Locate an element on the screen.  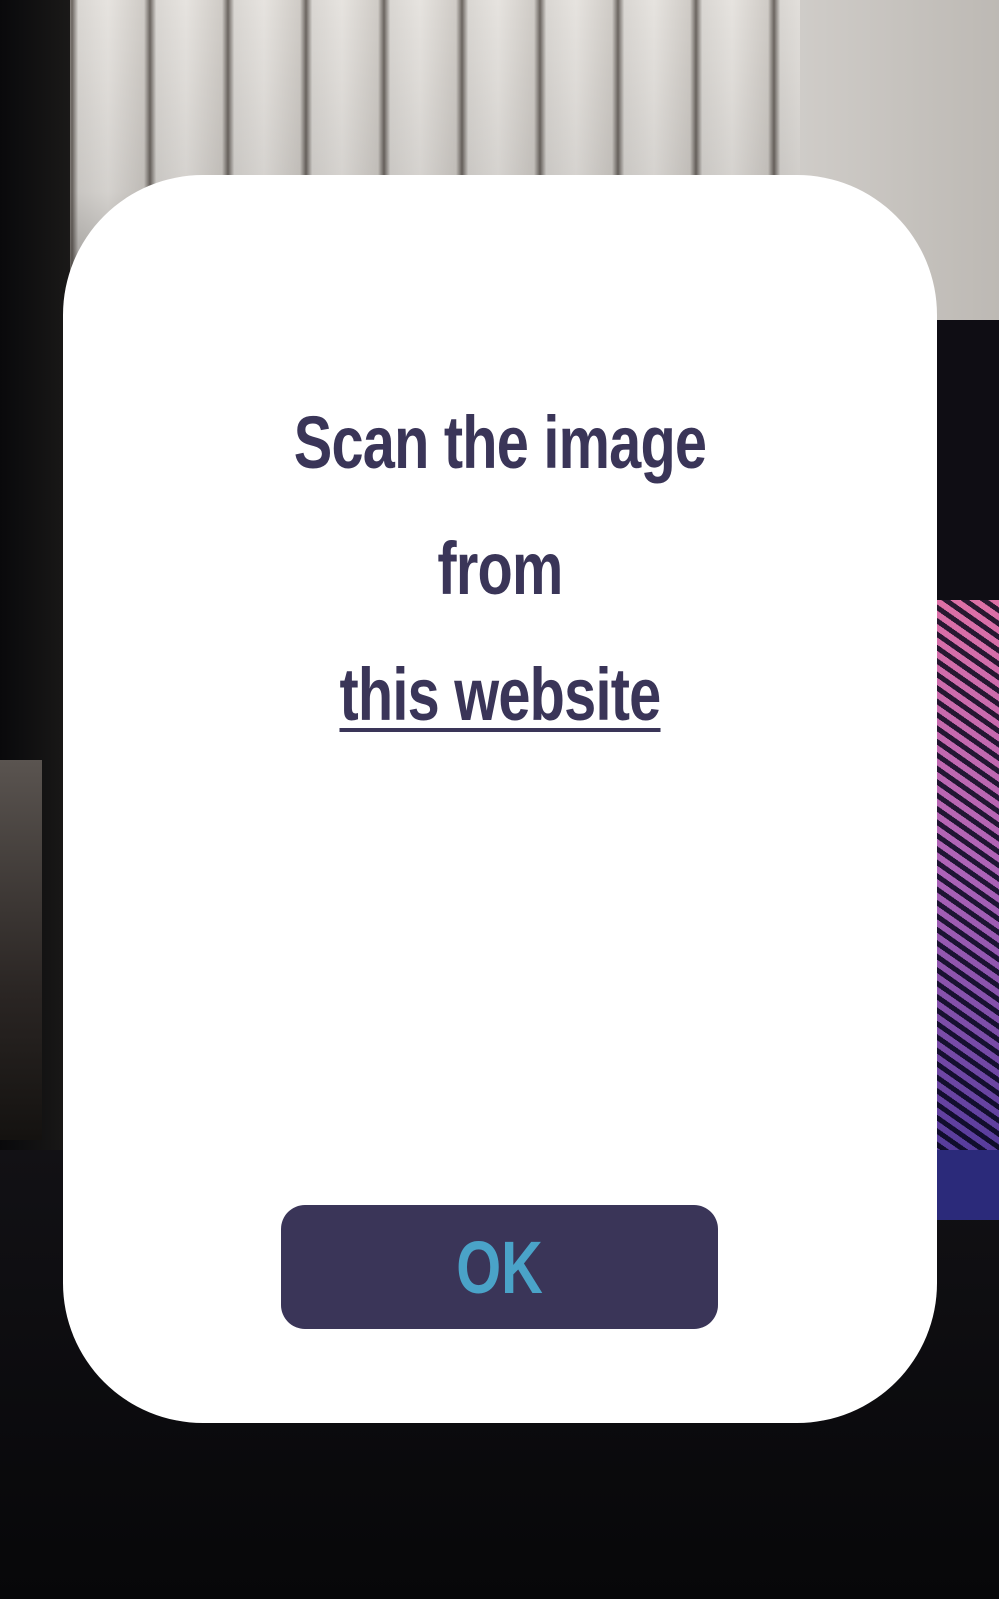
title-line-3: this website is located at coordinates (500, 695).